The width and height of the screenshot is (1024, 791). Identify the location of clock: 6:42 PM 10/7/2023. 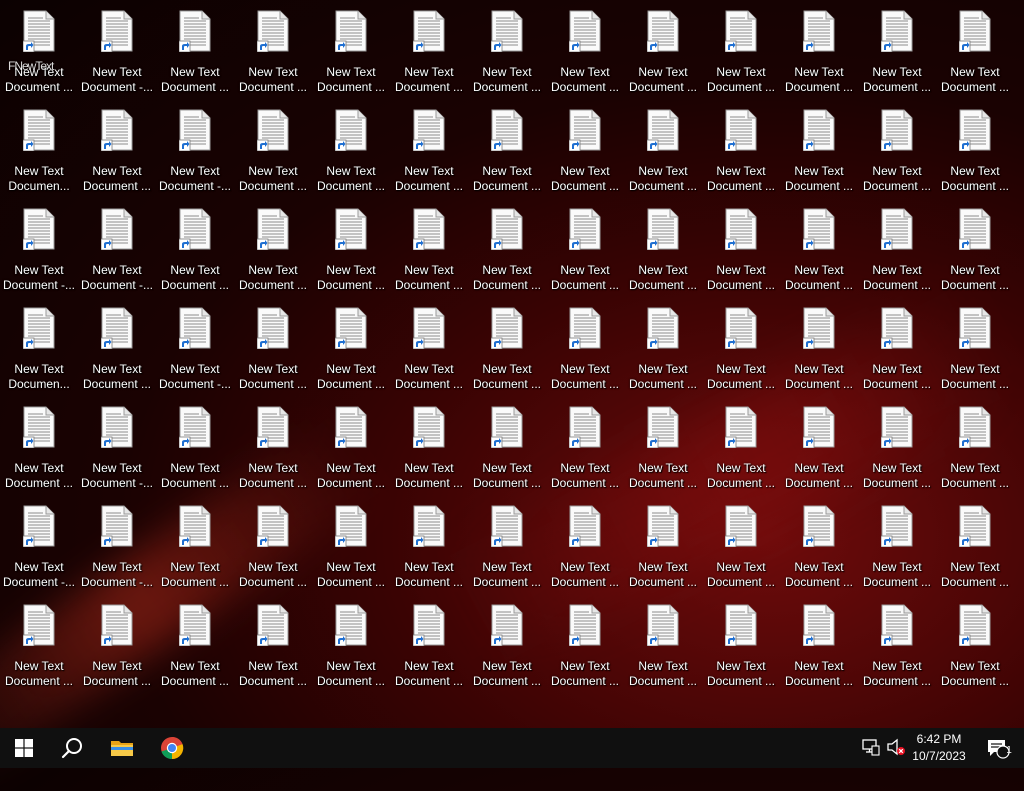
(939, 748).